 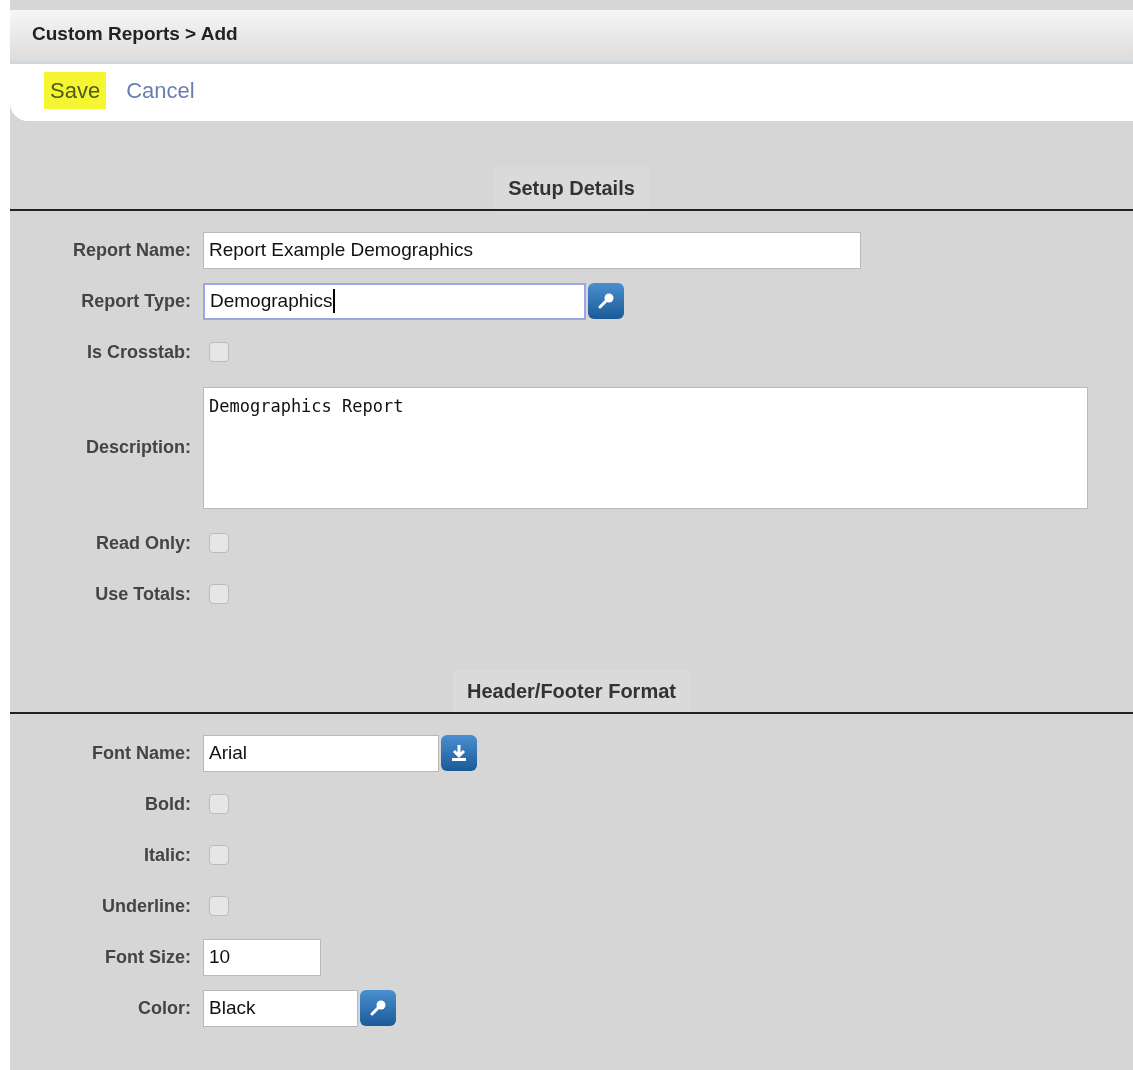 What do you see at coordinates (141, 753) in the screenshot?
I see `field-label: Font Name:` at bounding box center [141, 753].